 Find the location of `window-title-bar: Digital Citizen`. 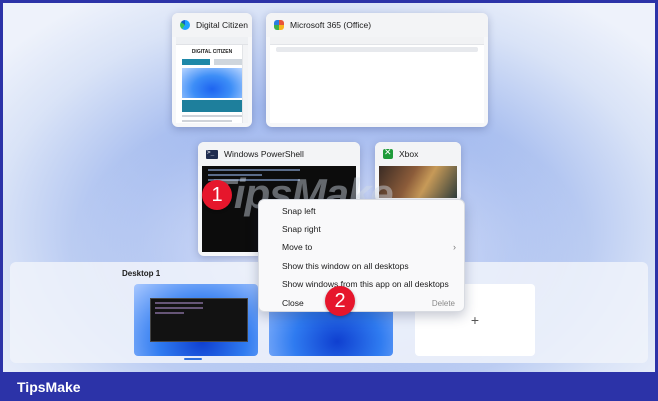

window-title-bar: Digital Citizen is located at coordinates (212, 25).